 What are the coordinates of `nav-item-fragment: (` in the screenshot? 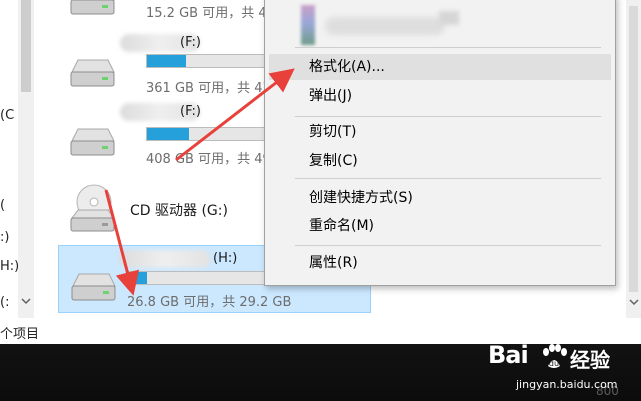 It's located at (2, 205).